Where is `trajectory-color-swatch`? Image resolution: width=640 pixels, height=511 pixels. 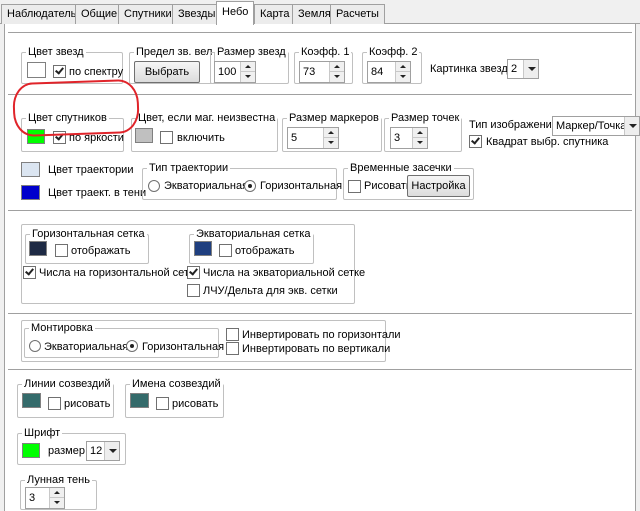
trajectory-color-swatch is located at coordinates (30, 169).